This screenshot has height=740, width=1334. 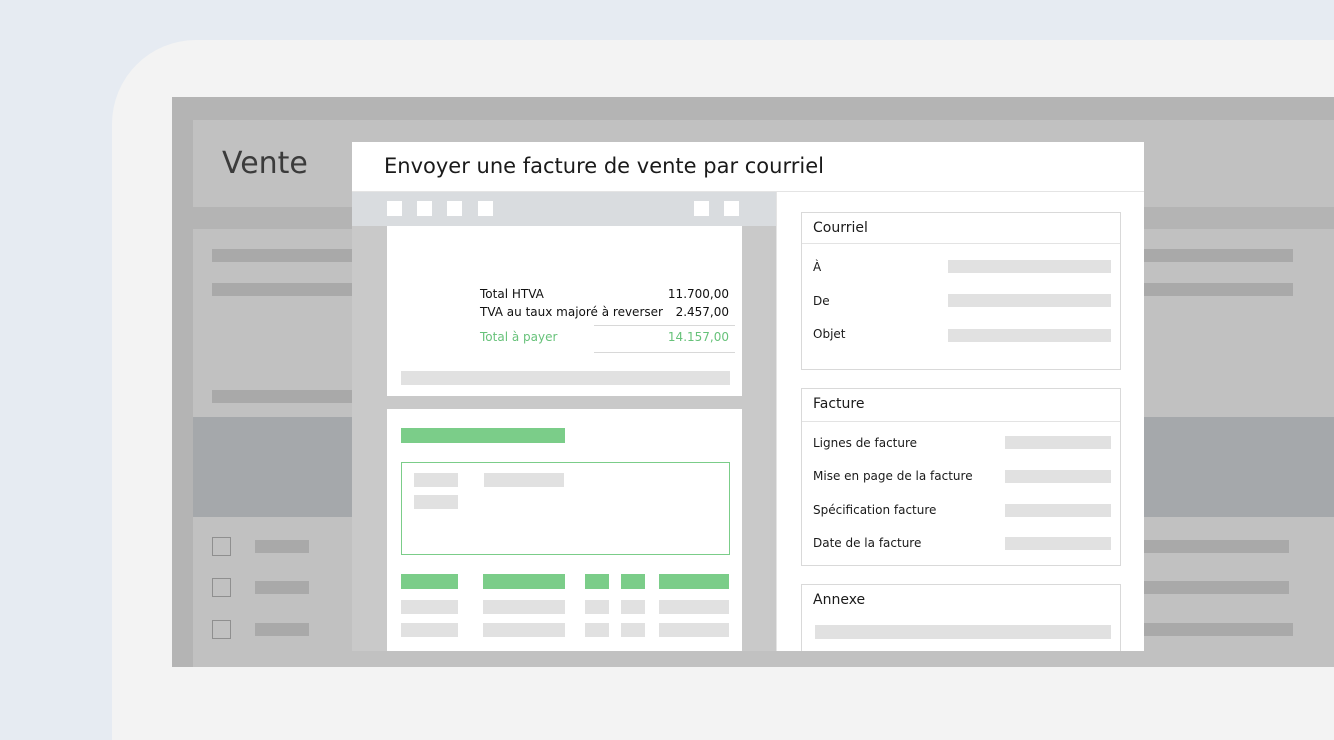 What do you see at coordinates (865, 443) in the screenshot?
I see `field-label: Lignes de facture` at bounding box center [865, 443].